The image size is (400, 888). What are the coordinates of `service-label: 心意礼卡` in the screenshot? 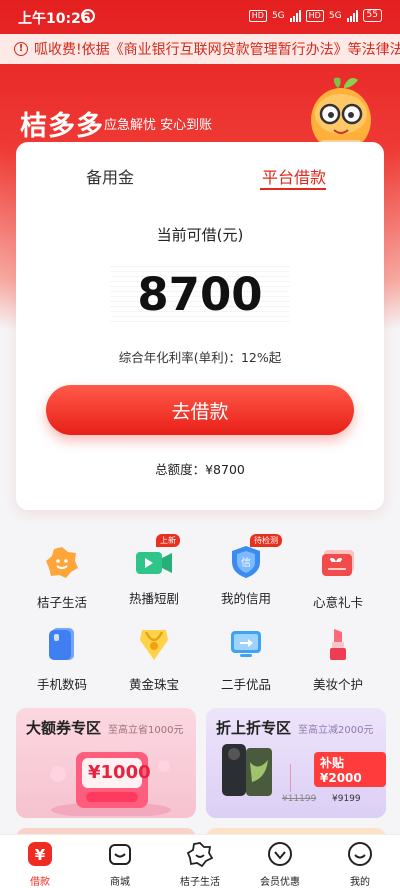 It's located at (337, 602).